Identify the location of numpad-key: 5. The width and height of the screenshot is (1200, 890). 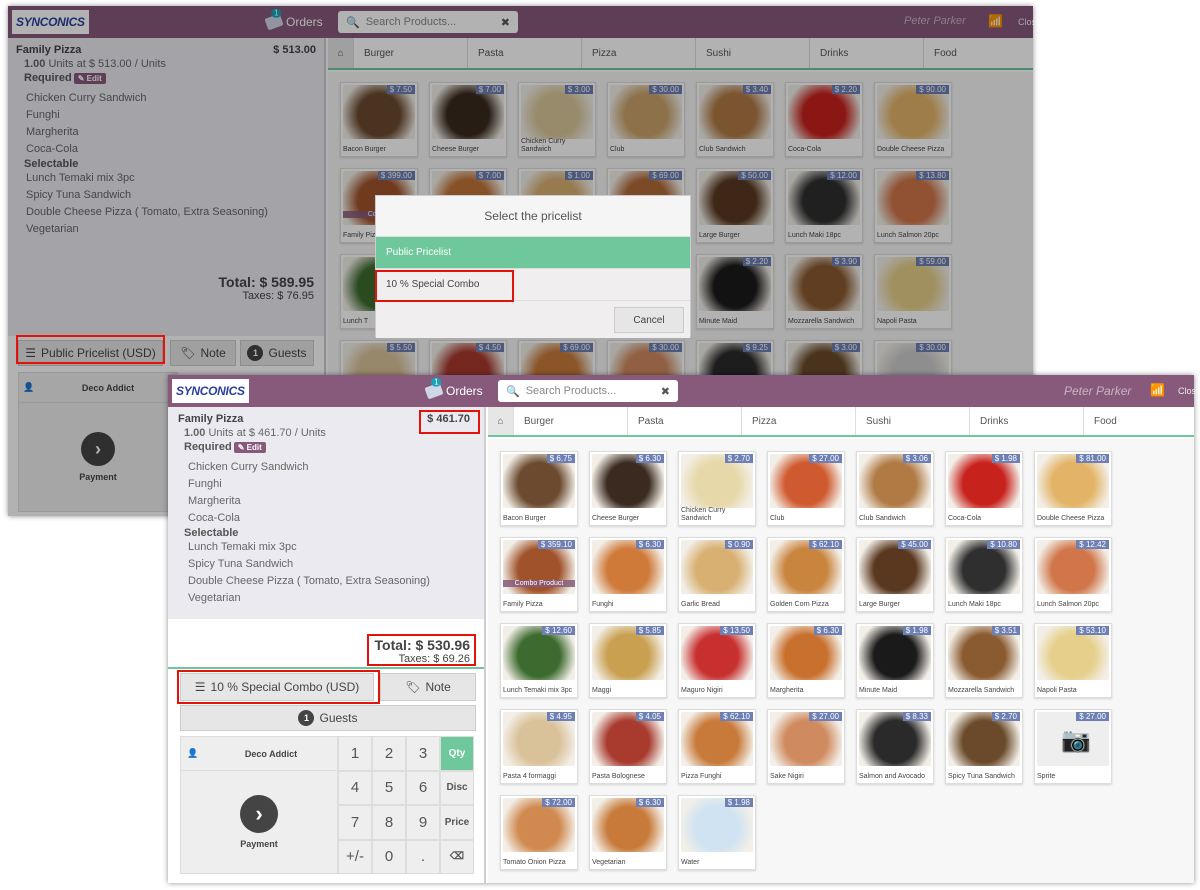
(389, 787).